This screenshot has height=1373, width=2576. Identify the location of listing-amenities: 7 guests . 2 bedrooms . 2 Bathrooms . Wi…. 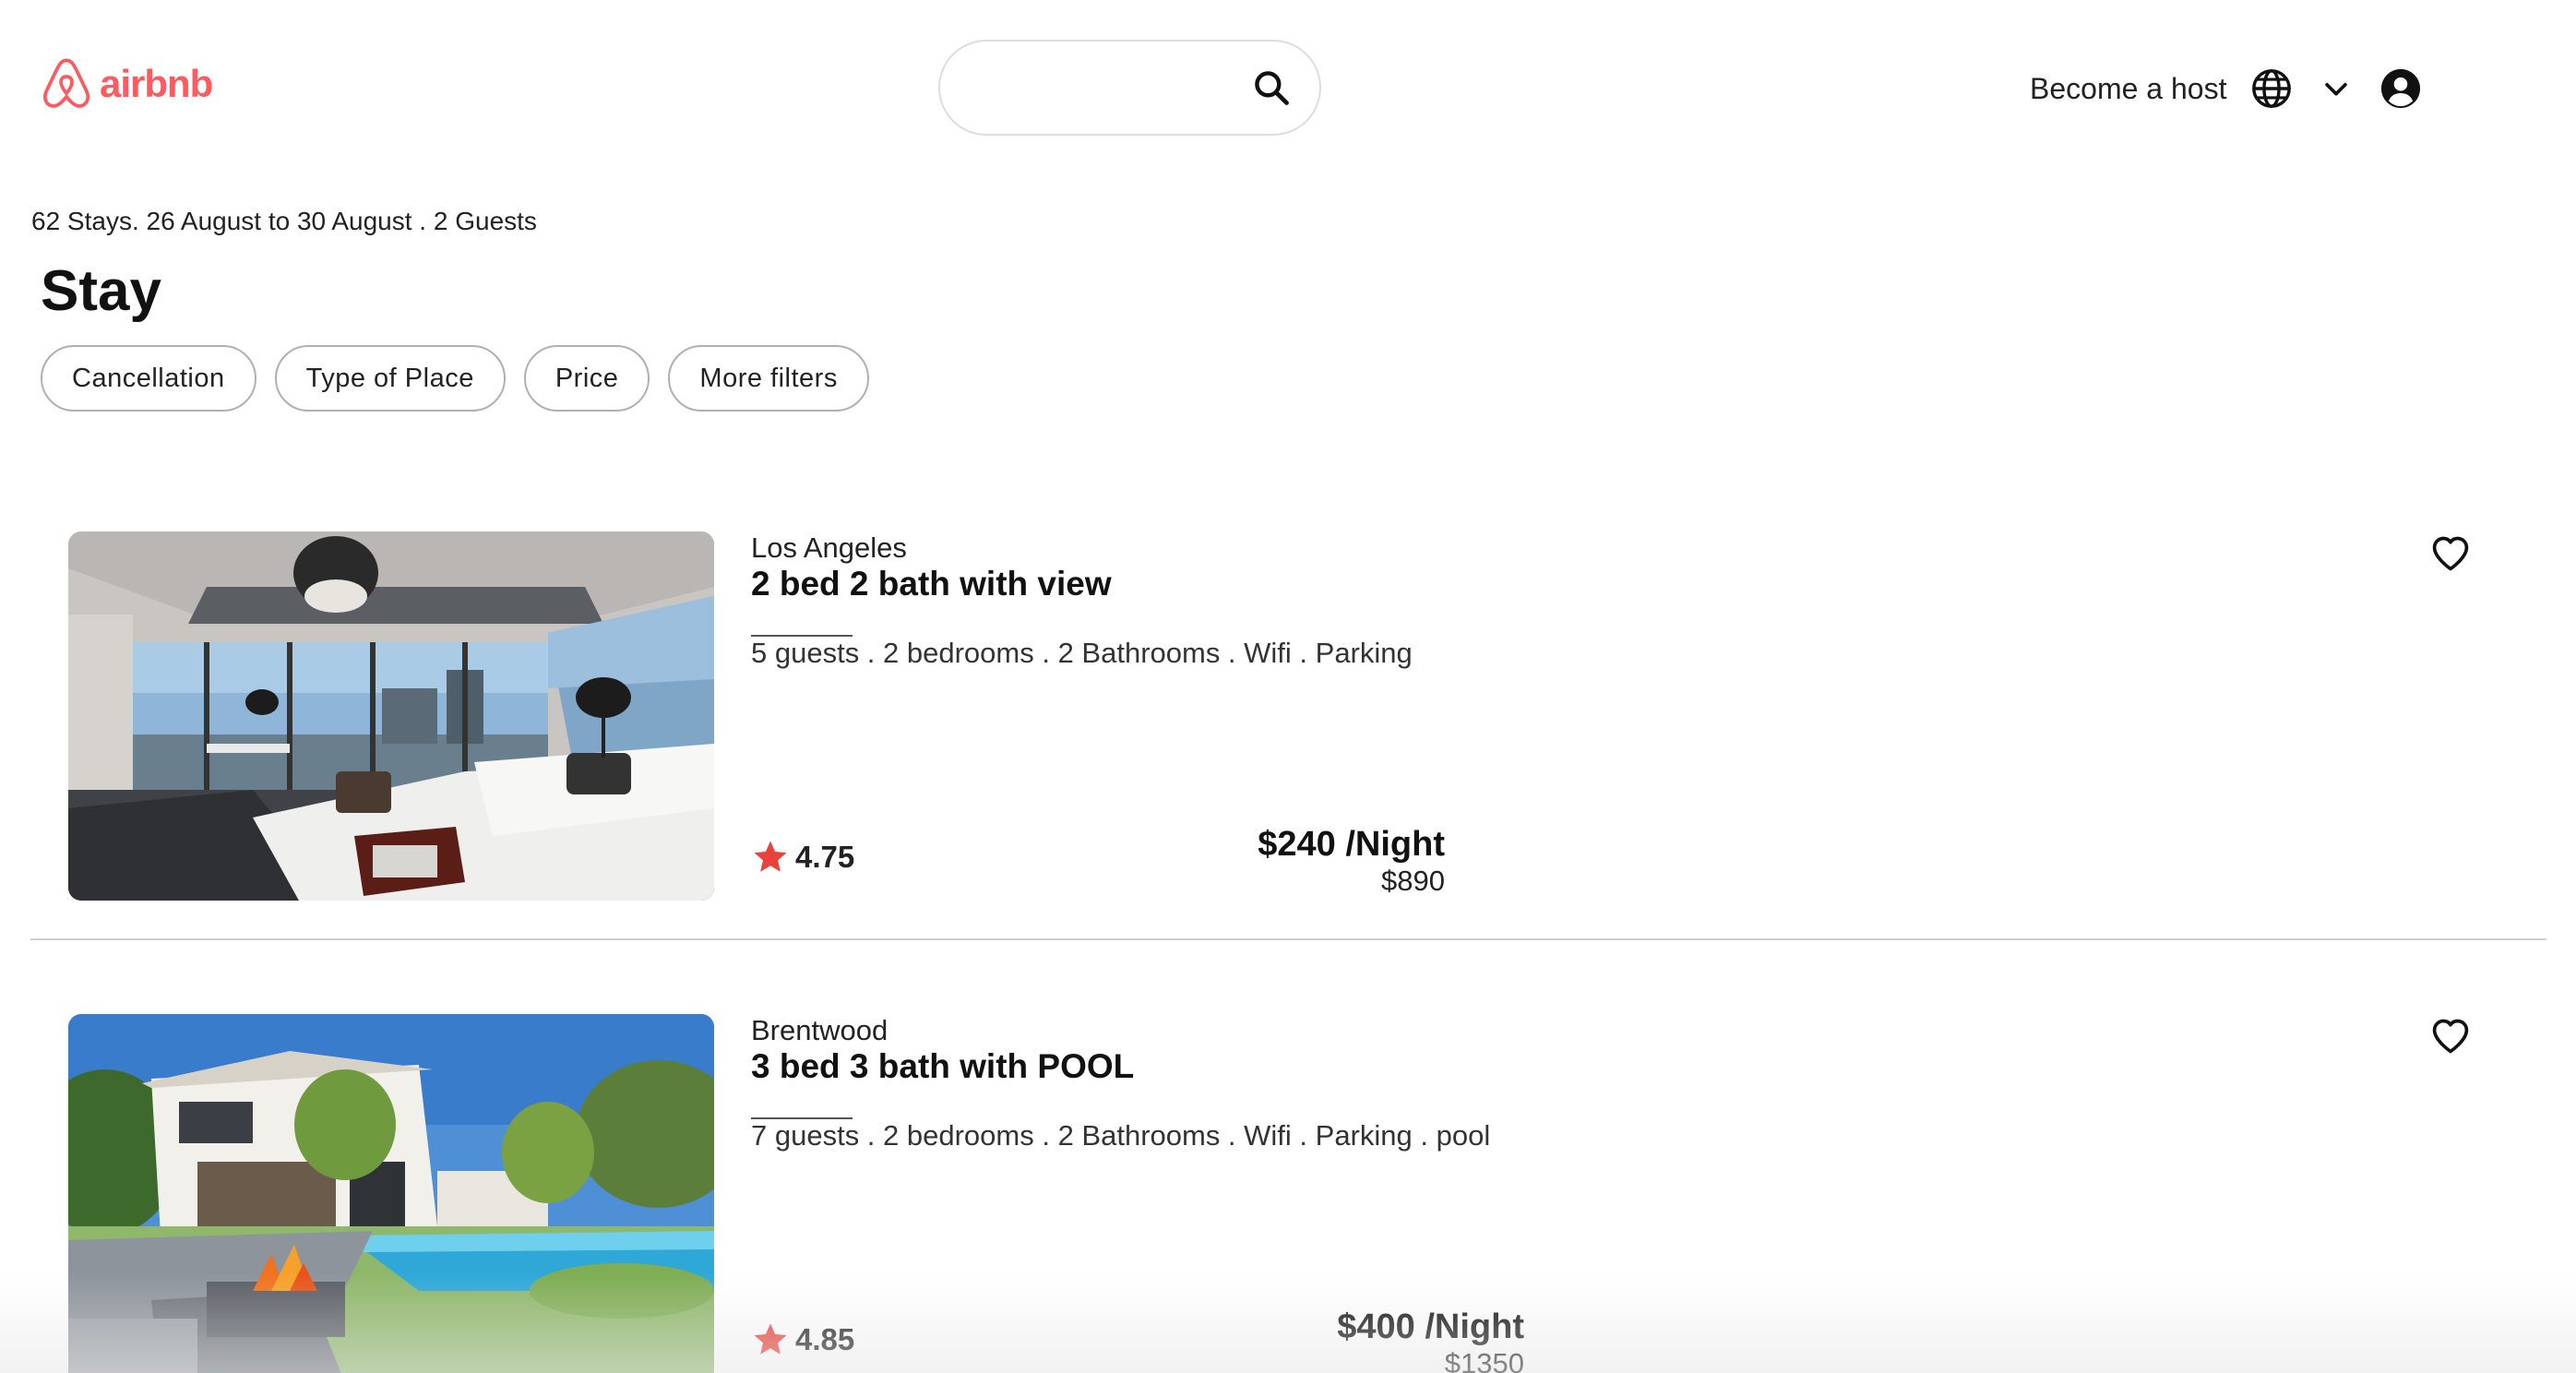
(1121, 1136).